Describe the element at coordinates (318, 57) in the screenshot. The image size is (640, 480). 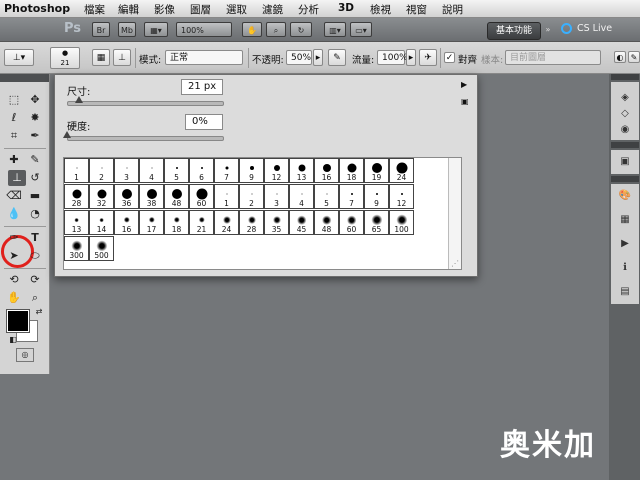
I see `opacity-slider-icon: ▸` at that location.